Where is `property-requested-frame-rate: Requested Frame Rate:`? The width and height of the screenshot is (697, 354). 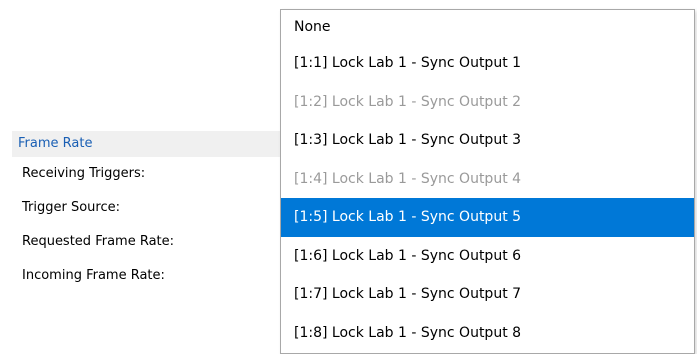
property-requested-frame-rate: Requested Frame Rate: is located at coordinates (98, 241).